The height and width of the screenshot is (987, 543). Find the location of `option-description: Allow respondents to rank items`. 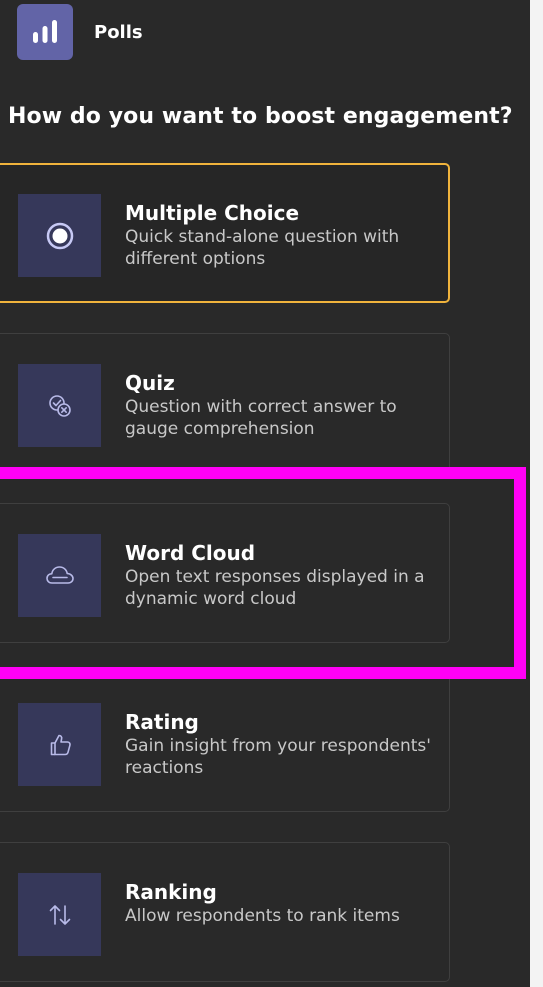

option-description: Allow respondents to rank items is located at coordinates (262, 916).